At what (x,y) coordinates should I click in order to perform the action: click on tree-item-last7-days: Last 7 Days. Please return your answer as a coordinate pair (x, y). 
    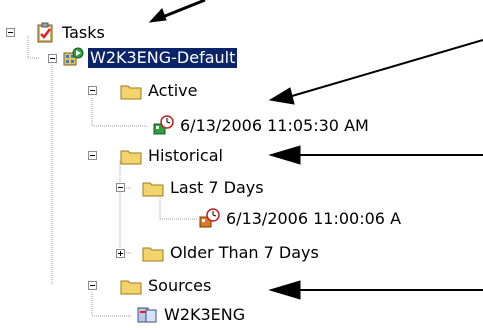
    Looking at the image, I should click on (204, 188).